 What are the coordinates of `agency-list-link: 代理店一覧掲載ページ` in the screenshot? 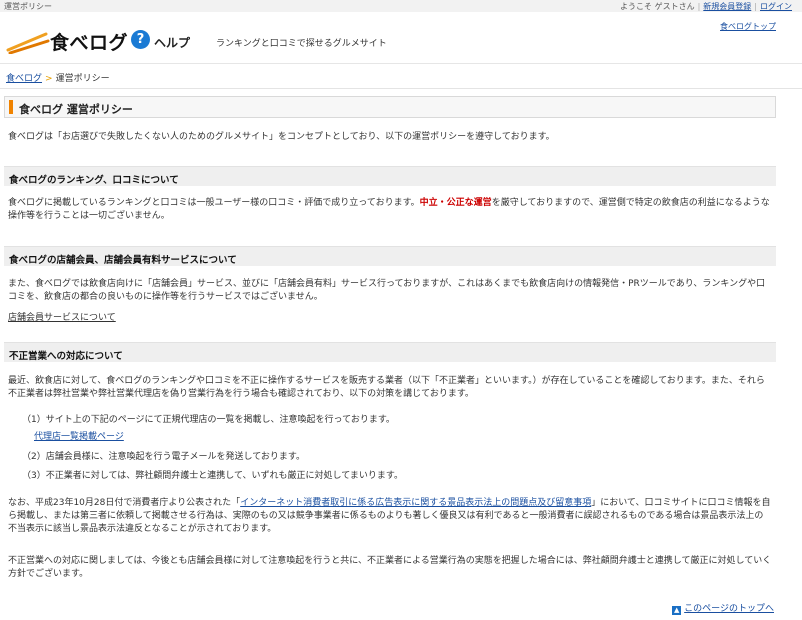 It's located at (79, 435).